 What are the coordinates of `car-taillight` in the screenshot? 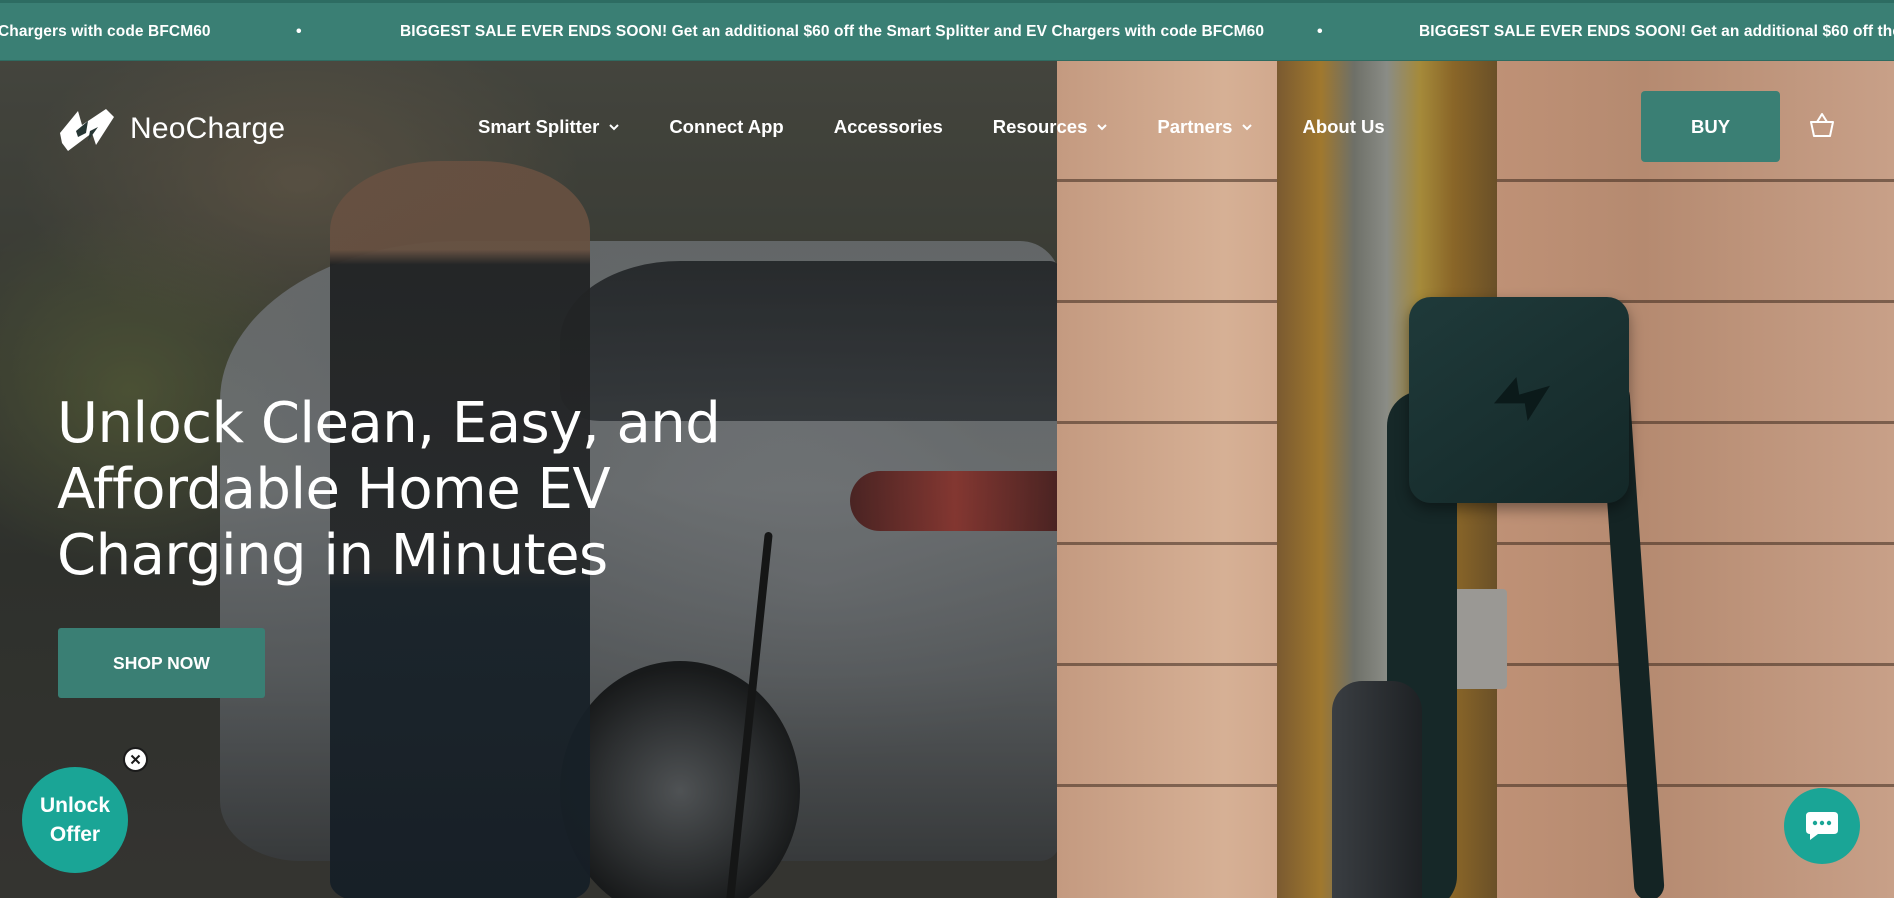 It's located at (955, 501).